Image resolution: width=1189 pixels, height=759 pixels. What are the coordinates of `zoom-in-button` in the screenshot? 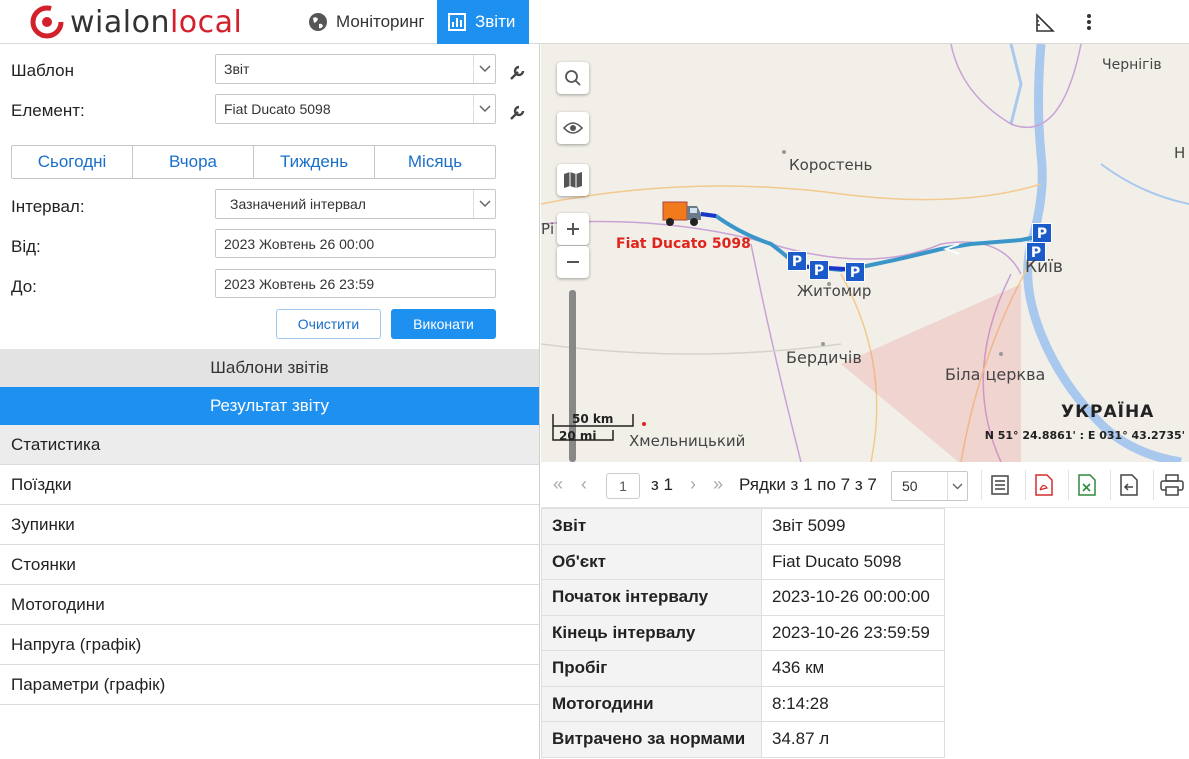 It's located at (573, 229).